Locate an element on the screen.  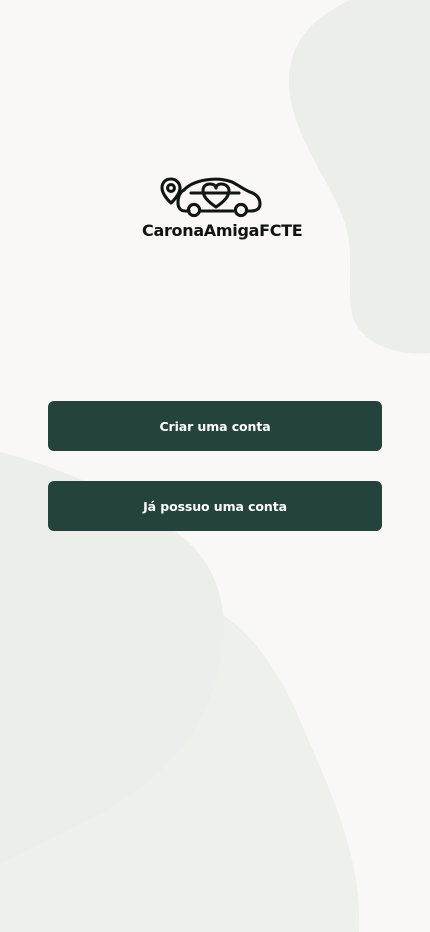
app-name: CaronaAmigaFCTE is located at coordinates (222, 230).